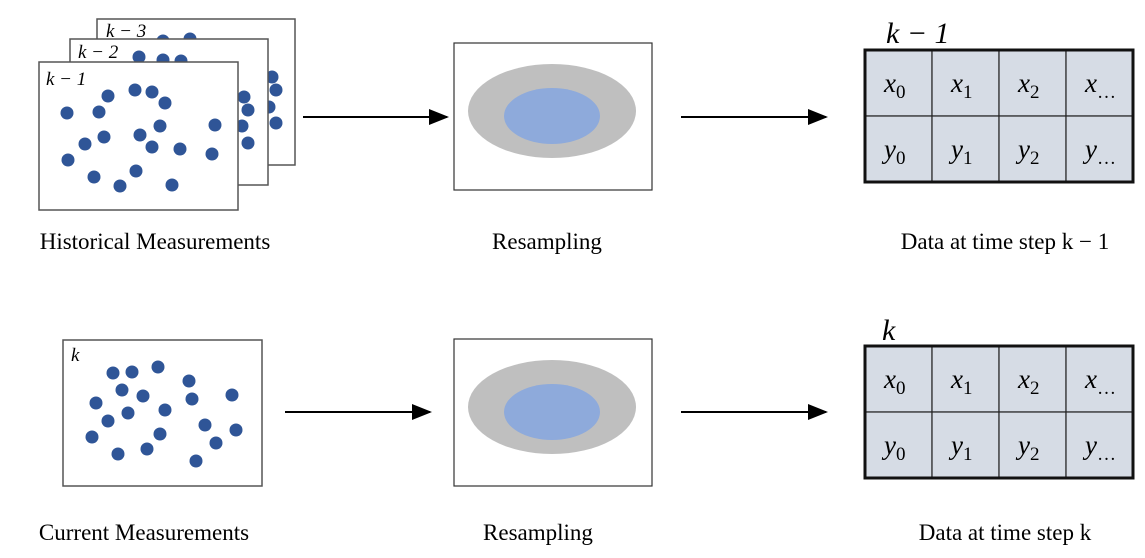 This screenshot has width=1145, height=558. I want to click on frame-label: k, so click(75, 355).